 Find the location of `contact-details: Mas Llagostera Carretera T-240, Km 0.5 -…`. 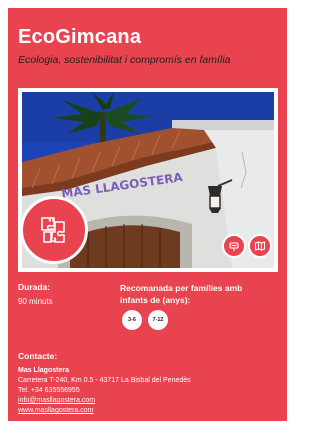

contact-details: Mas Llagostera Carretera T-240, Km 0.5 -… is located at coordinates (104, 391).